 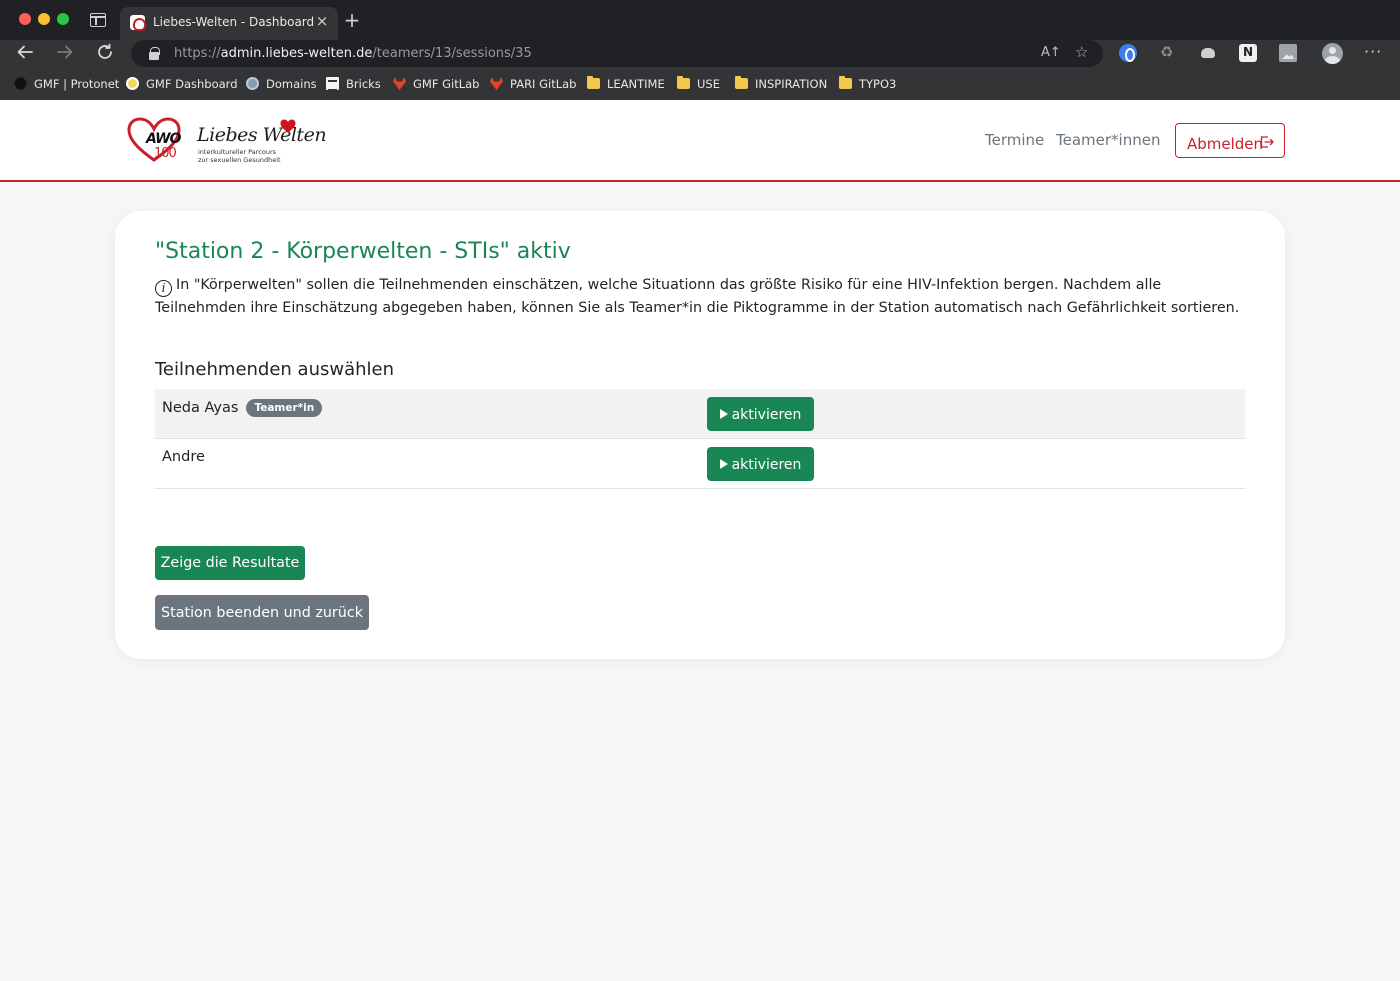 What do you see at coordinates (1051, 52) in the screenshot?
I see `read-aloud-icon: A↑` at bounding box center [1051, 52].